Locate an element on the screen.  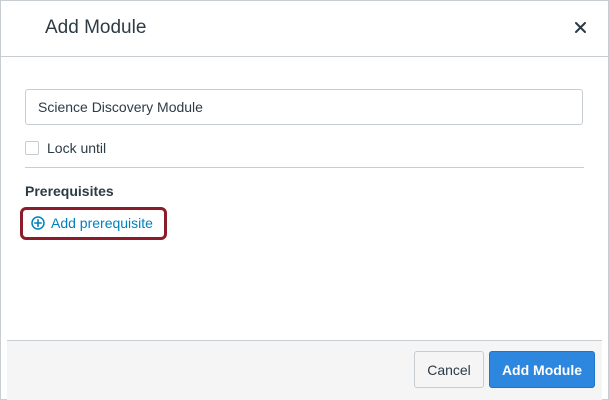
cancel-button: Cancel is located at coordinates (449, 369).